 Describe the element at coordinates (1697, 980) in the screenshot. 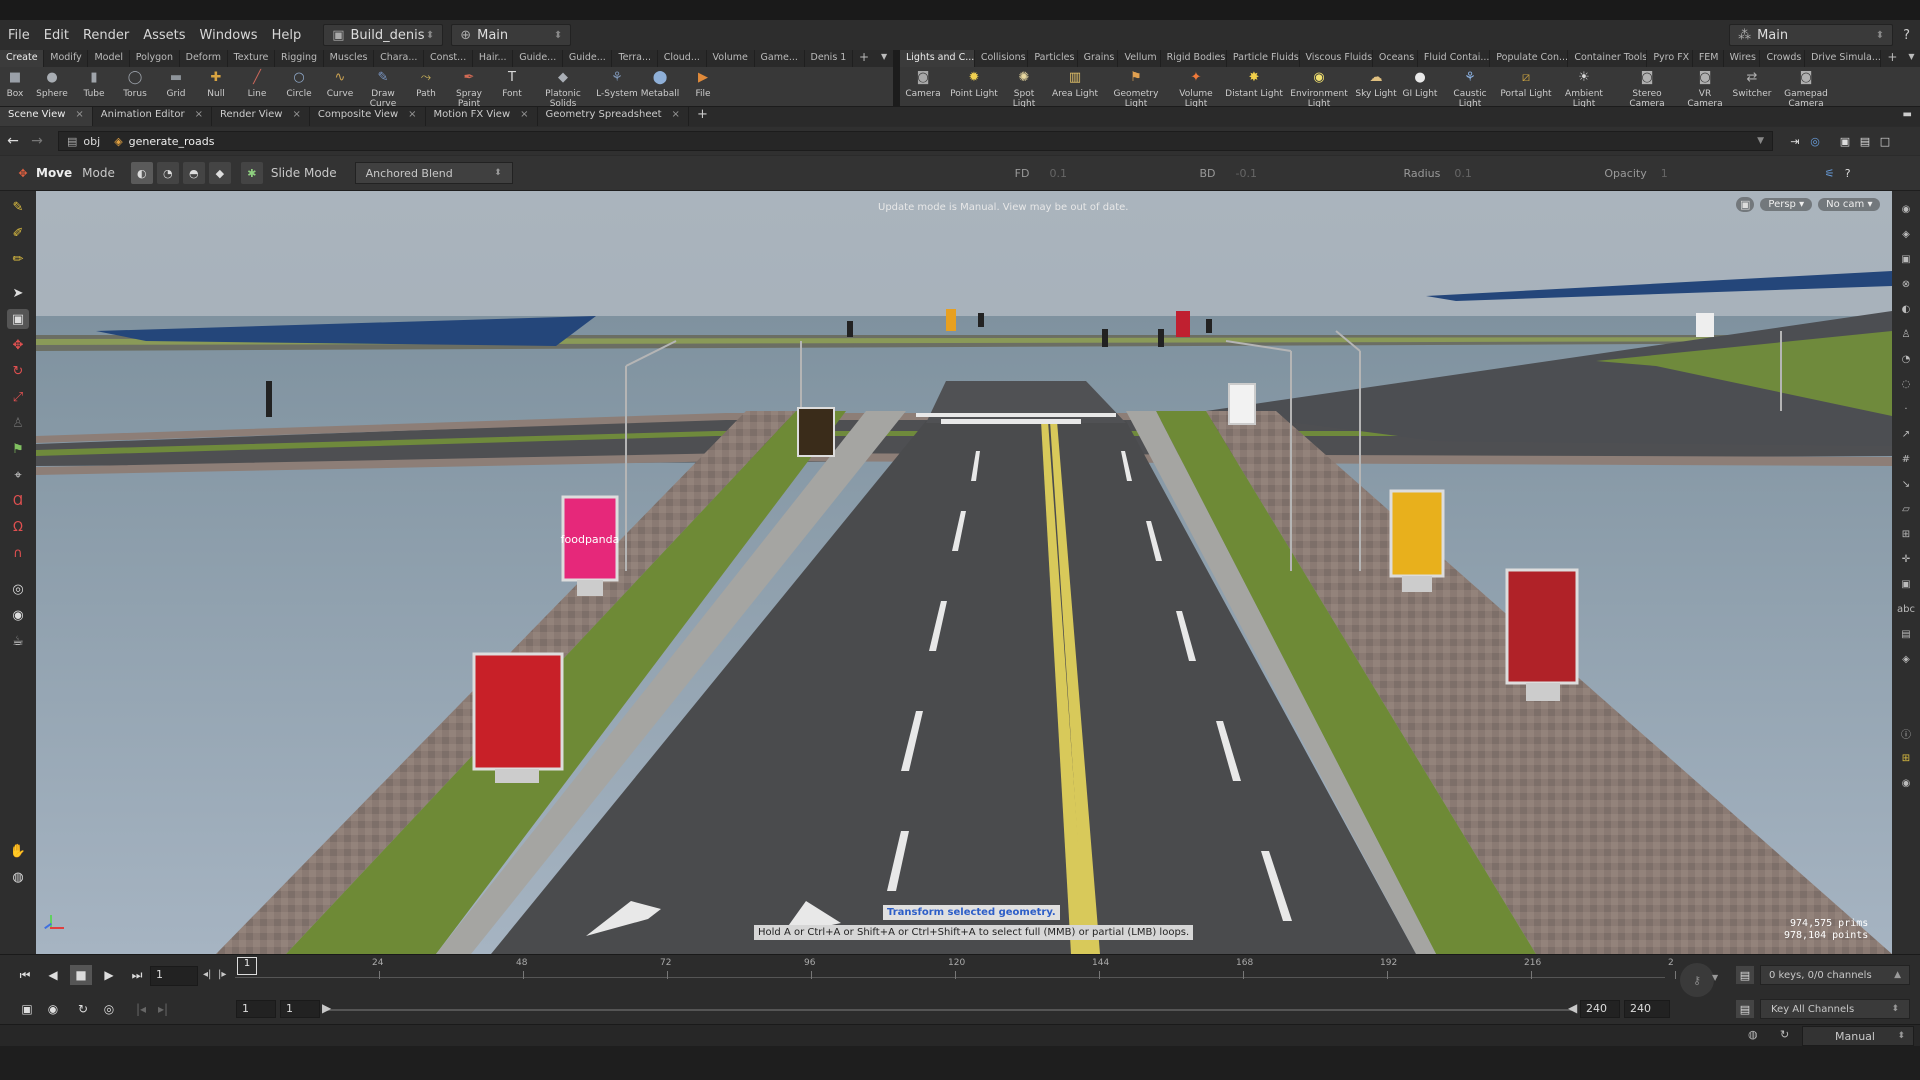

I see `key-icon: ⚷` at that location.